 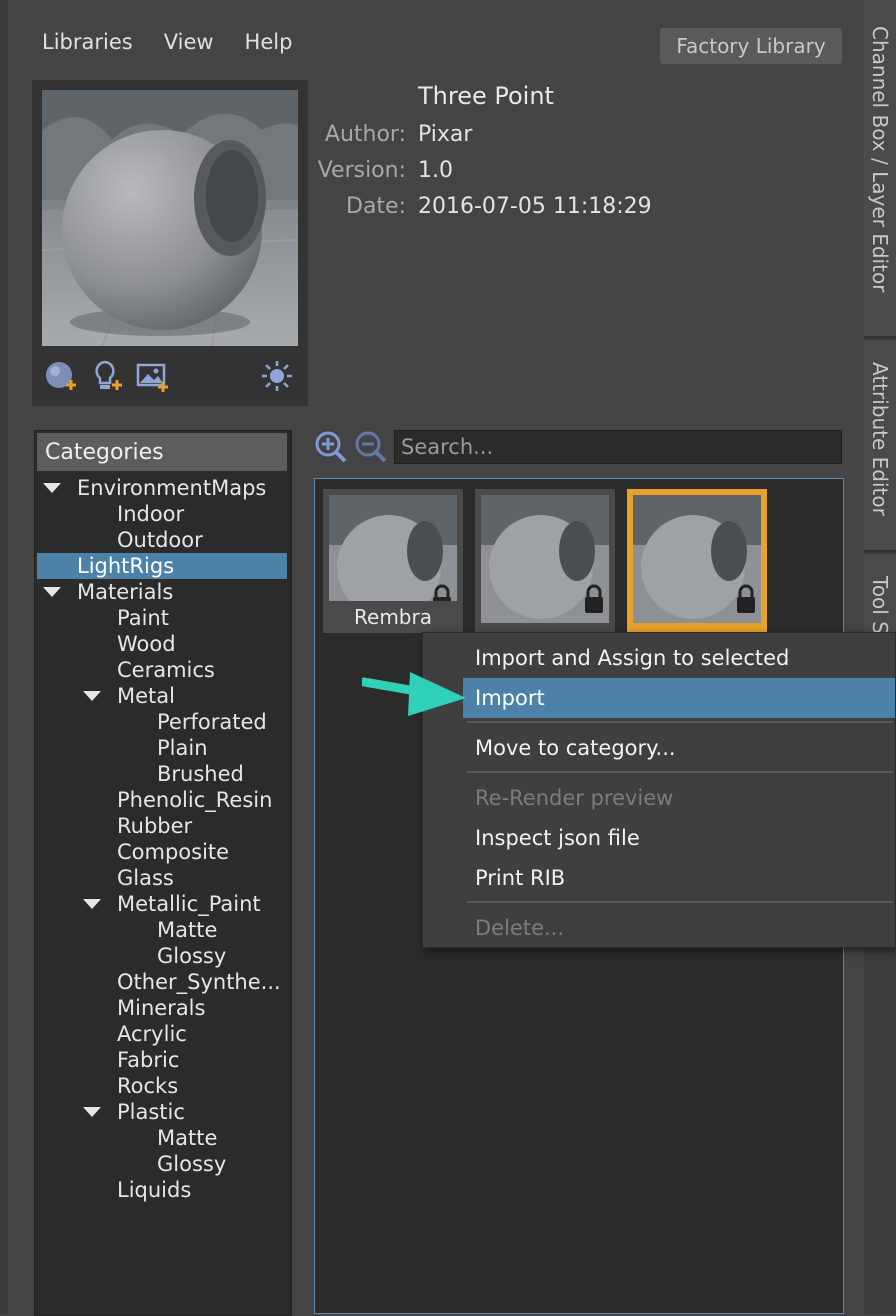 I want to click on tab-tool-settings: Tool S, so click(x=880, y=597).